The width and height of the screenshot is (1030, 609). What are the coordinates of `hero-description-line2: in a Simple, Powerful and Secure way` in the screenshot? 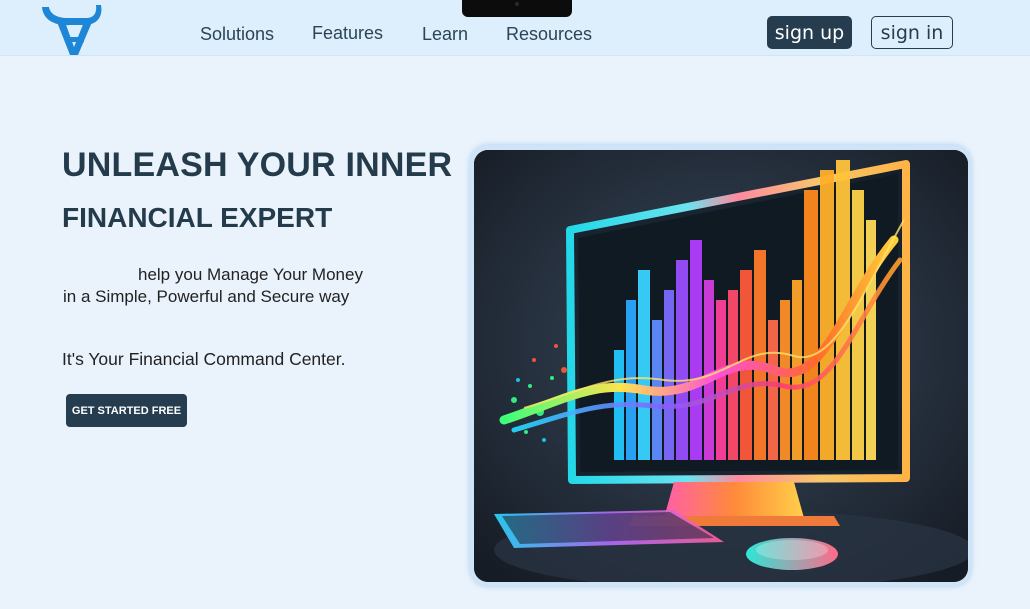 It's located at (206, 296).